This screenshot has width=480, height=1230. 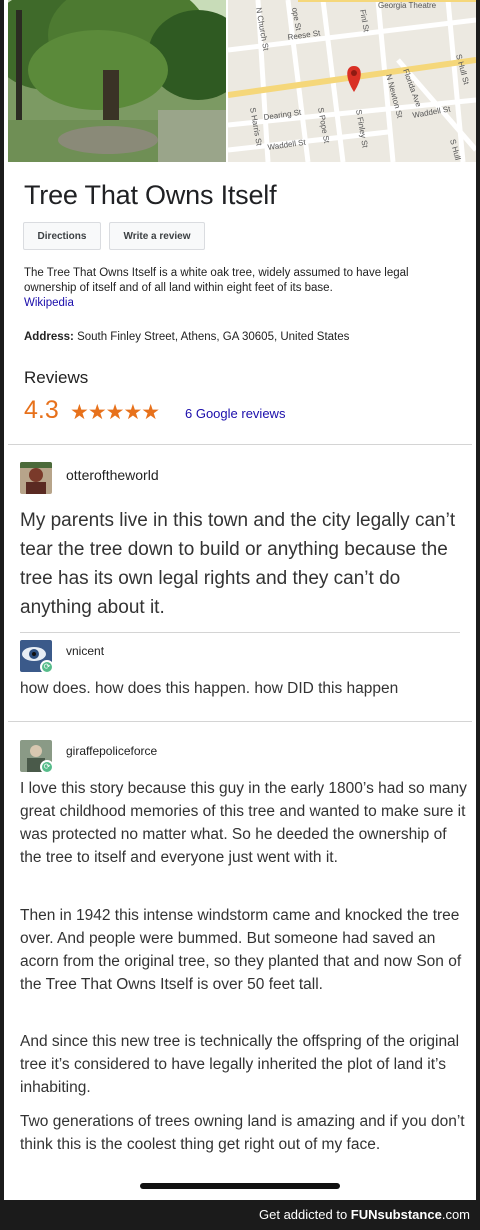 What do you see at coordinates (150, 195) in the screenshot?
I see `place-title: Tree That Owns Itself` at bounding box center [150, 195].